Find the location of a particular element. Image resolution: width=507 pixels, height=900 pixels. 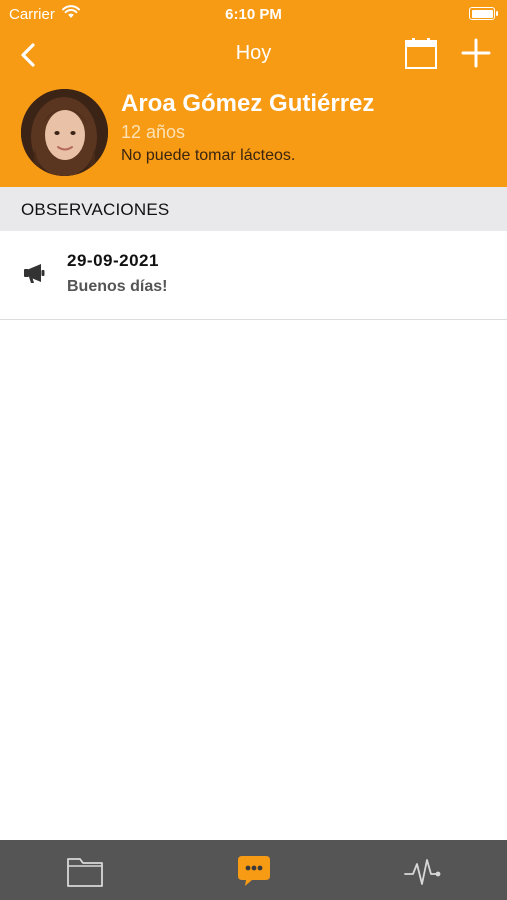

megaphone-icon is located at coordinates (34, 273).